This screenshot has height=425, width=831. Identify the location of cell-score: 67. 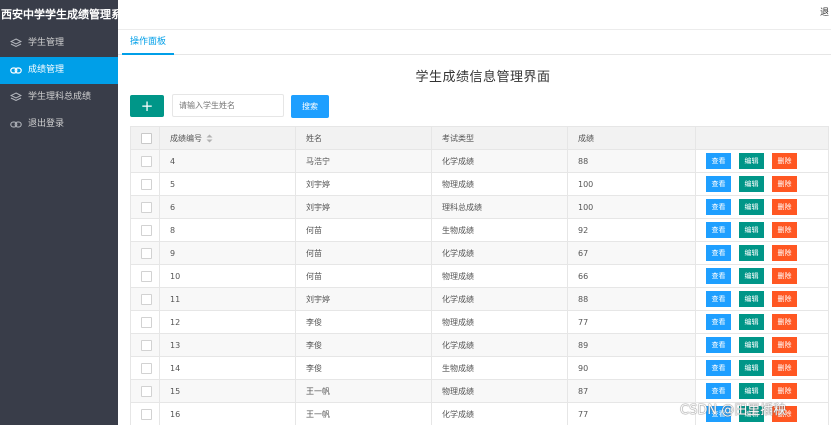
(631, 253).